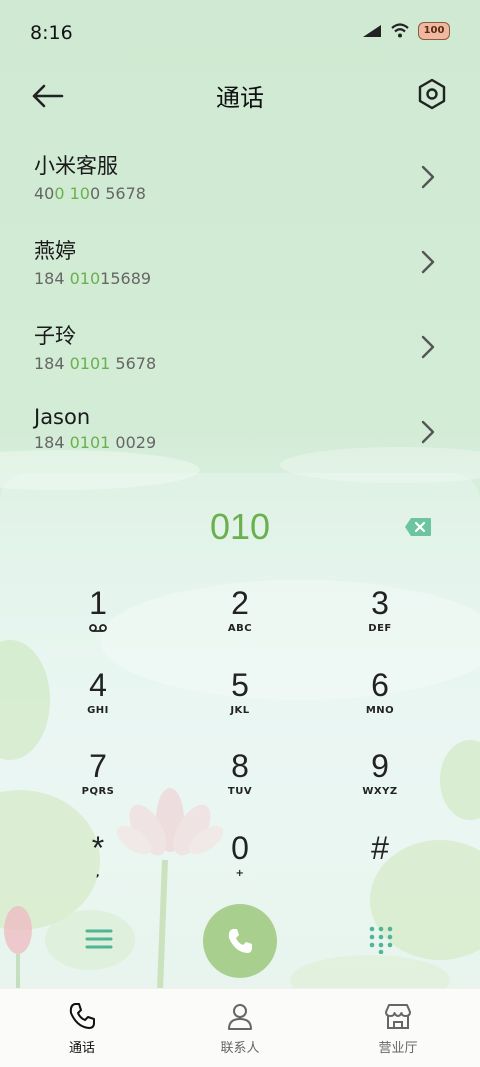 This screenshot has height=1067, width=480. Describe the element at coordinates (98, 783) in the screenshot. I see `dial-key-7: 7 PQRS` at that location.